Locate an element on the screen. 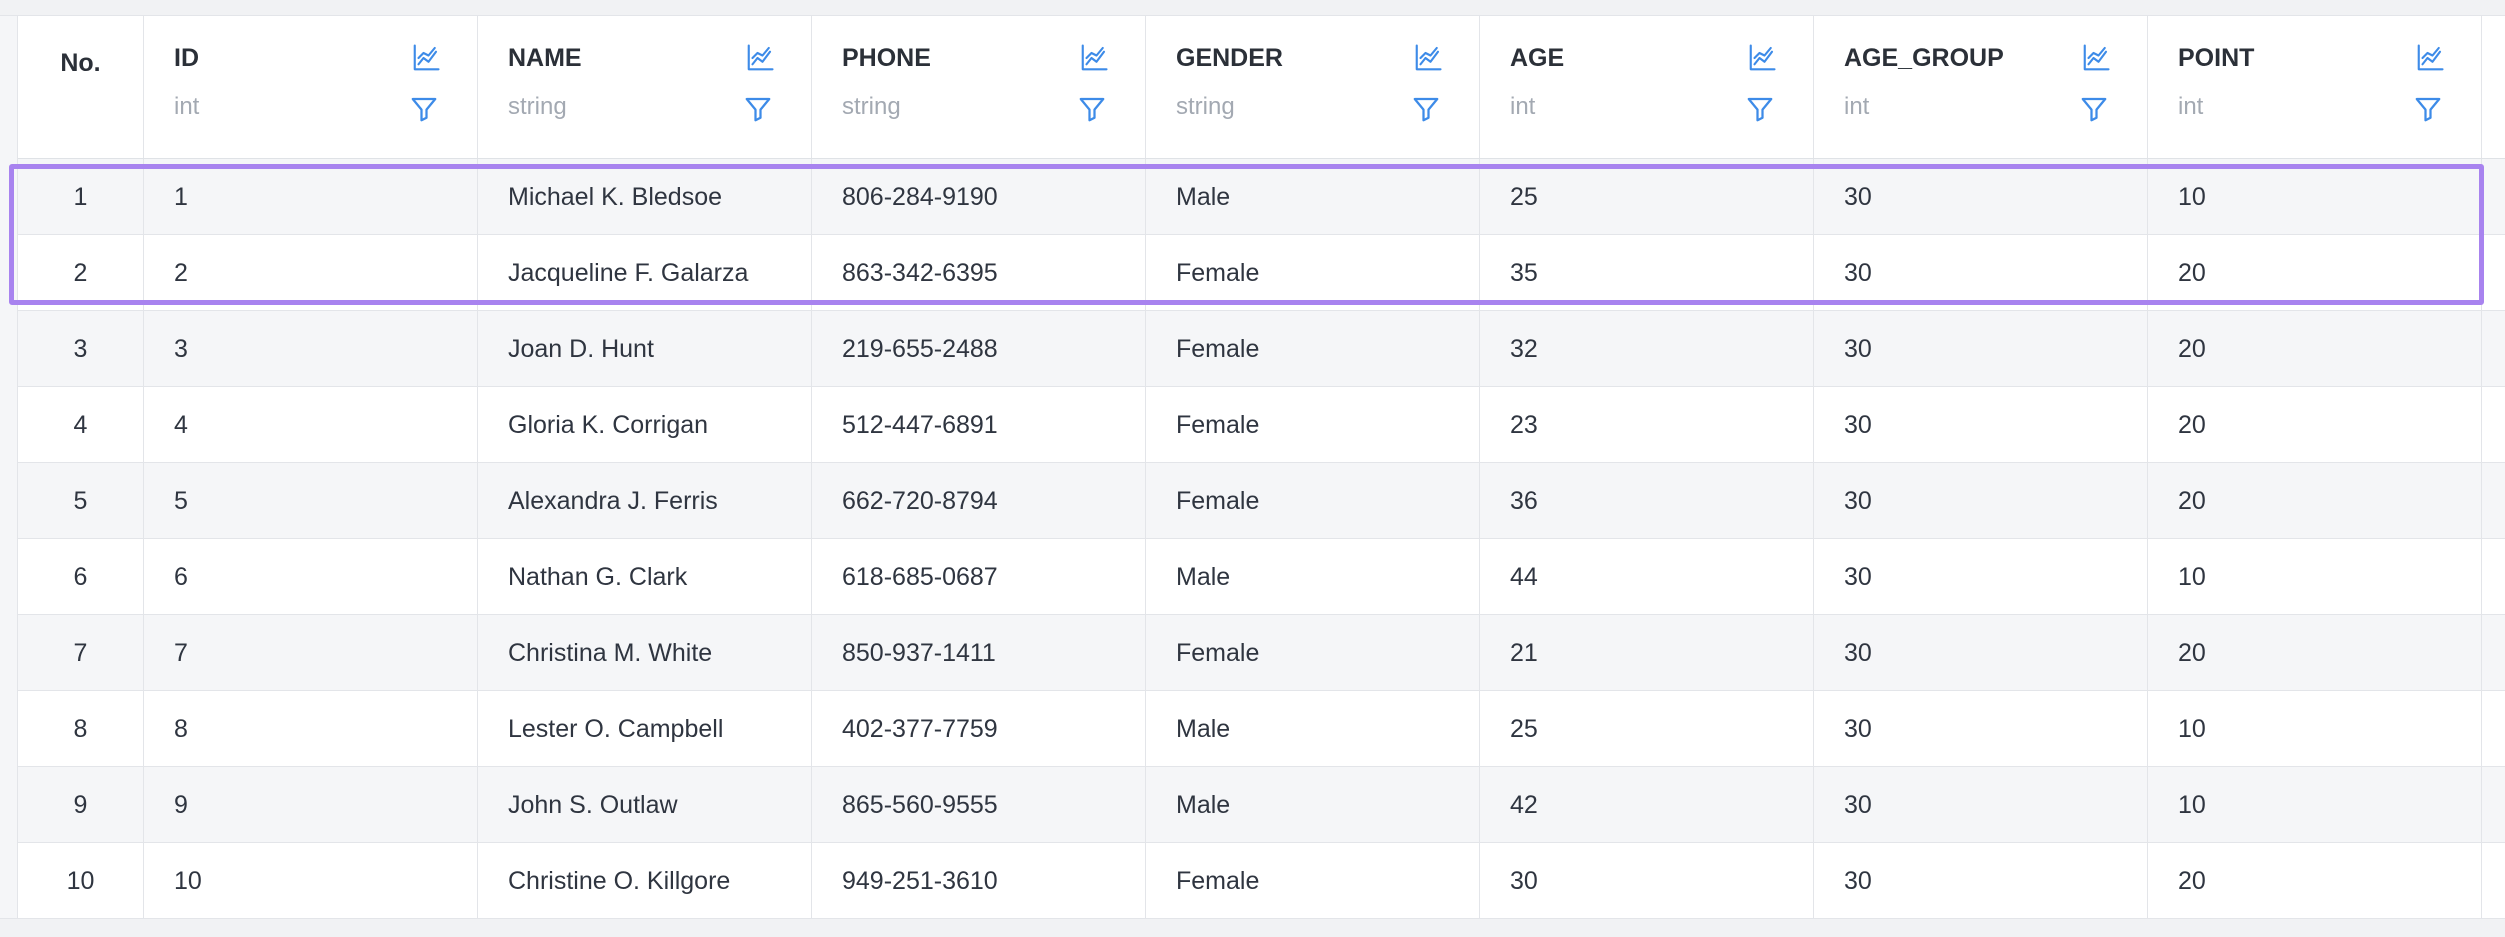  table-row: 9 9 John S. Outlaw 865-560-9555 Male 42 30 10 is located at coordinates (1261, 805).